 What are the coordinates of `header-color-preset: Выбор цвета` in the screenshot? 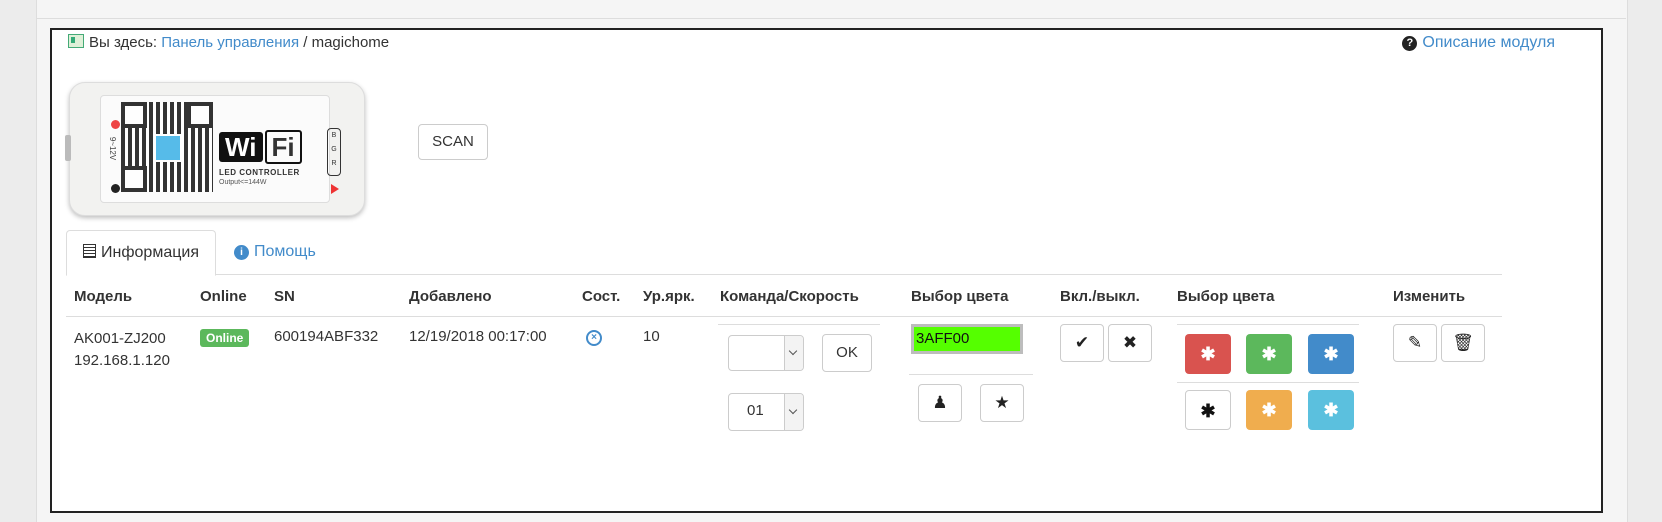 It's located at (1226, 296).